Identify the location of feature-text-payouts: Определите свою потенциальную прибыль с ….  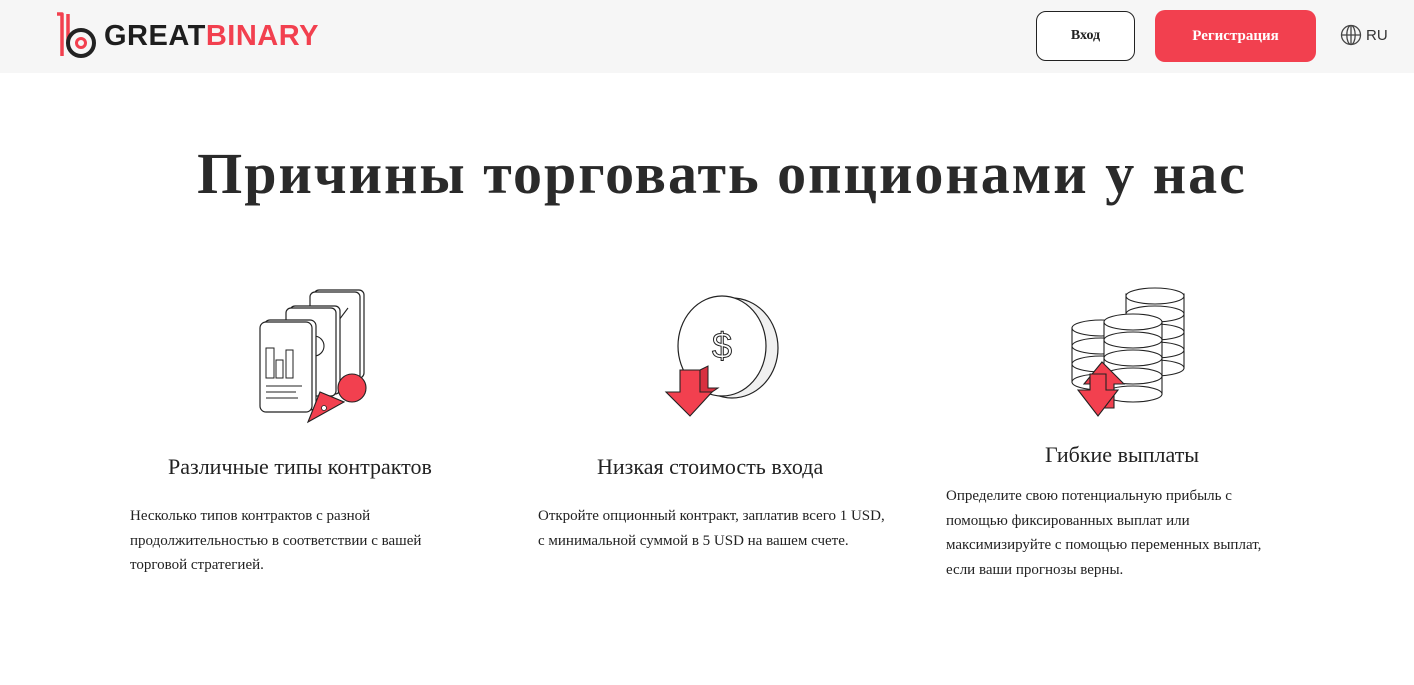
(1104, 533).